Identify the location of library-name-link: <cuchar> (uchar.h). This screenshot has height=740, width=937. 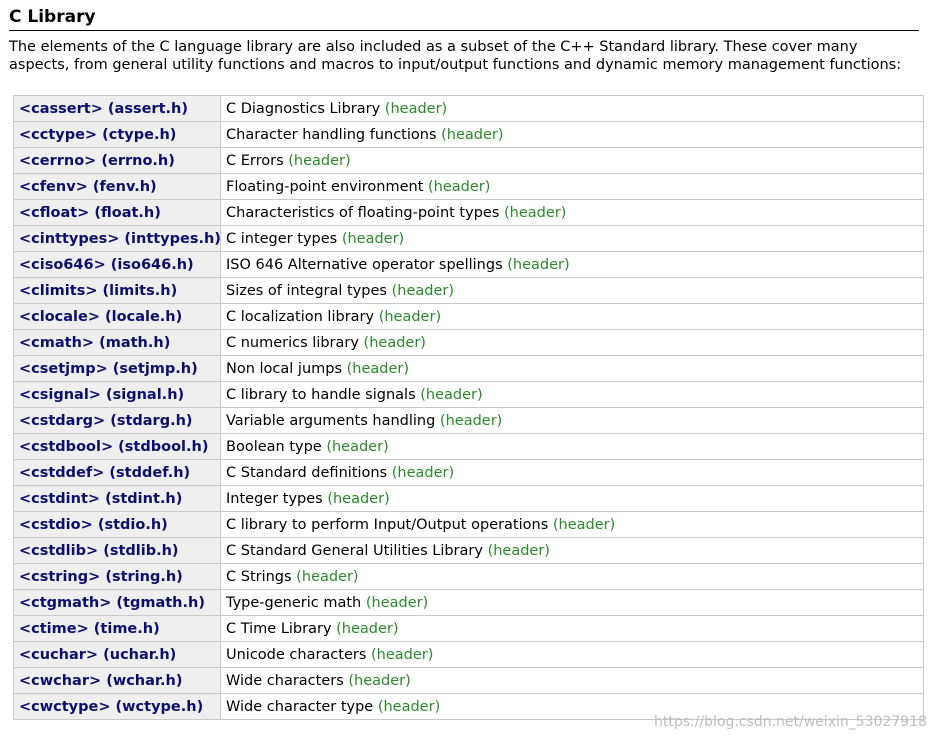
(117, 654).